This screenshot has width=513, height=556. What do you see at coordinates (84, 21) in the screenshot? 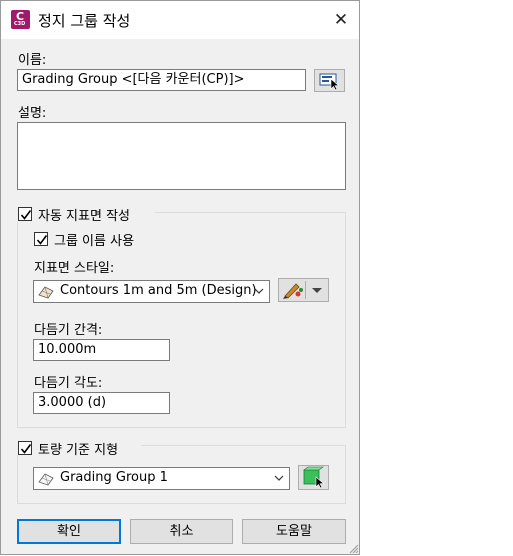
I see `dialog-title: 정지 그룹 작성` at bounding box center [84, 21].